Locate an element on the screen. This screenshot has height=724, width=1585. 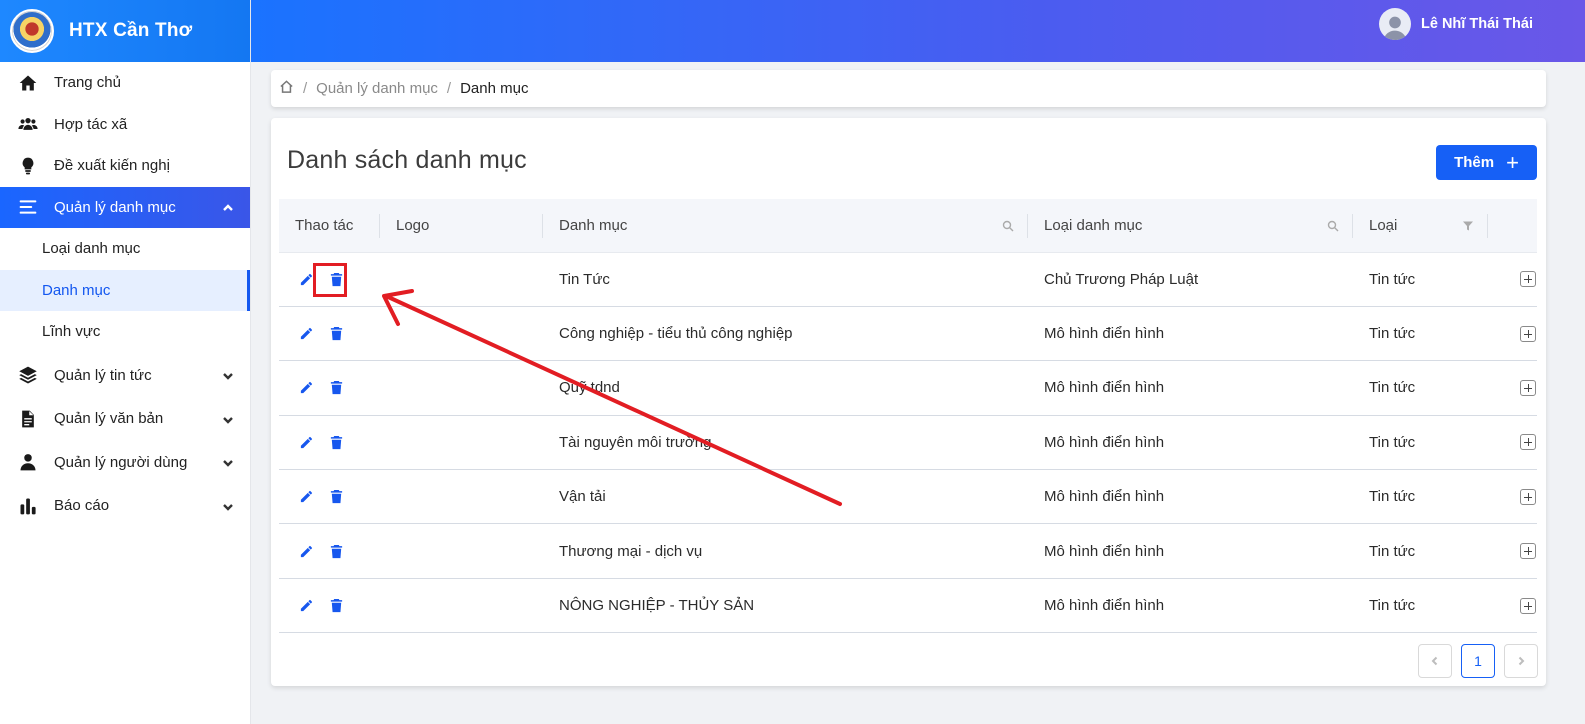
breadcrumb-parent: Quản lý danh mục is located at coordinates (377, 88).